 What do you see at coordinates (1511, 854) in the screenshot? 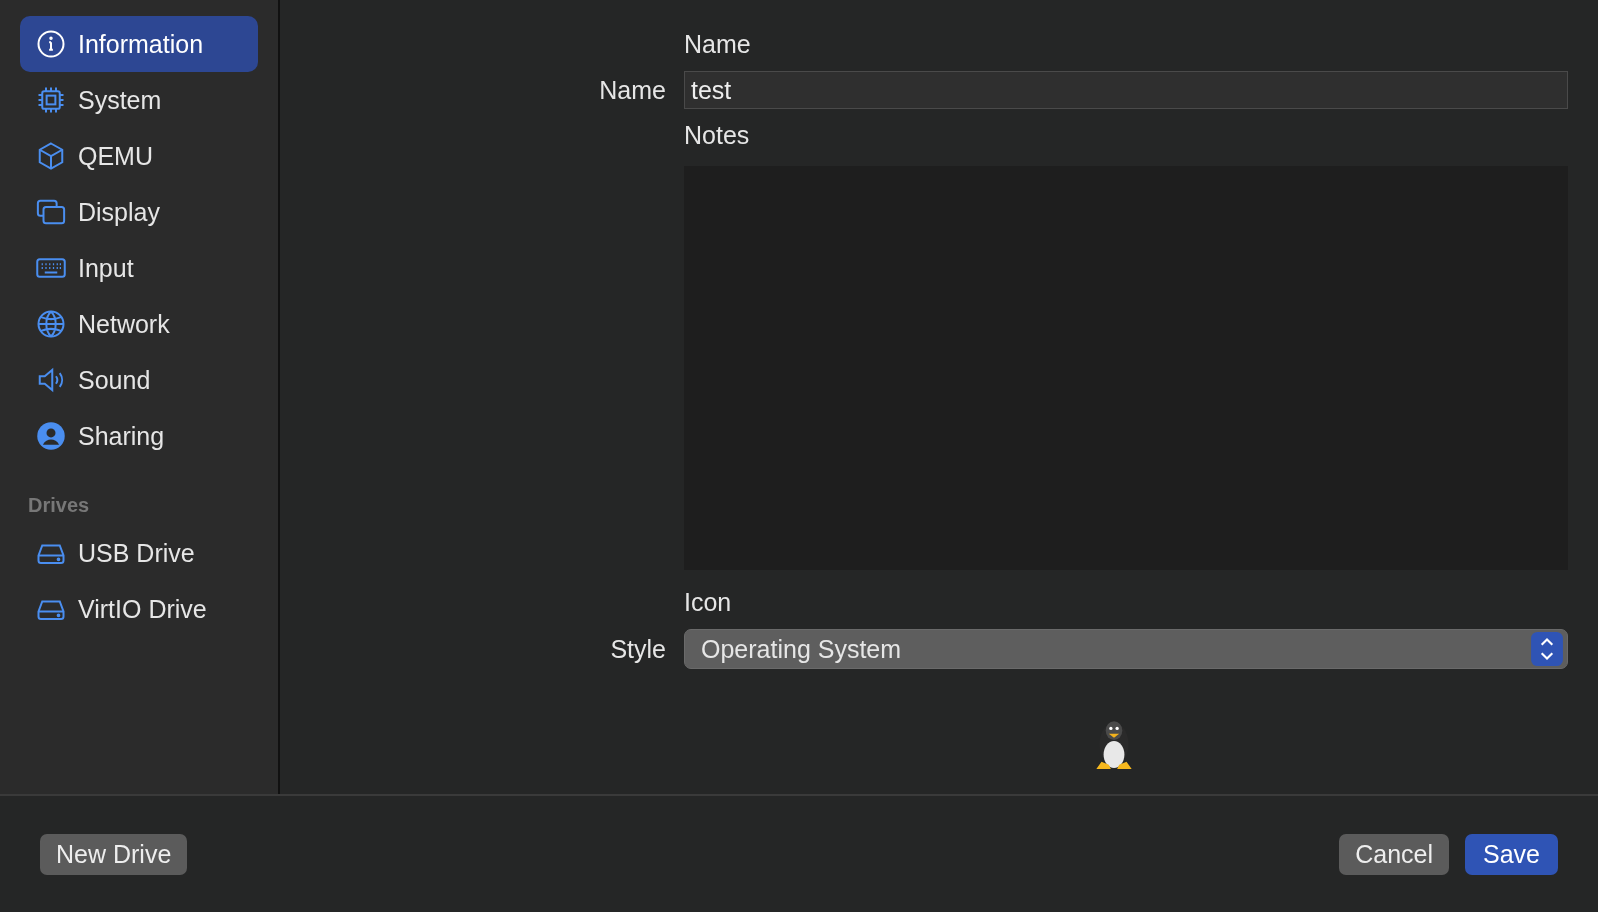
I see `save-button: Save` at bounding box center [1511, 854].